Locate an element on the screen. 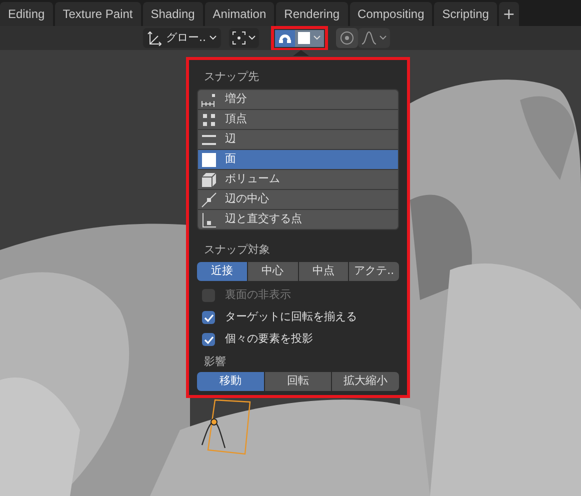 The image size is (581, 496). pivot-dropdown is located at coordinates (244, 38).